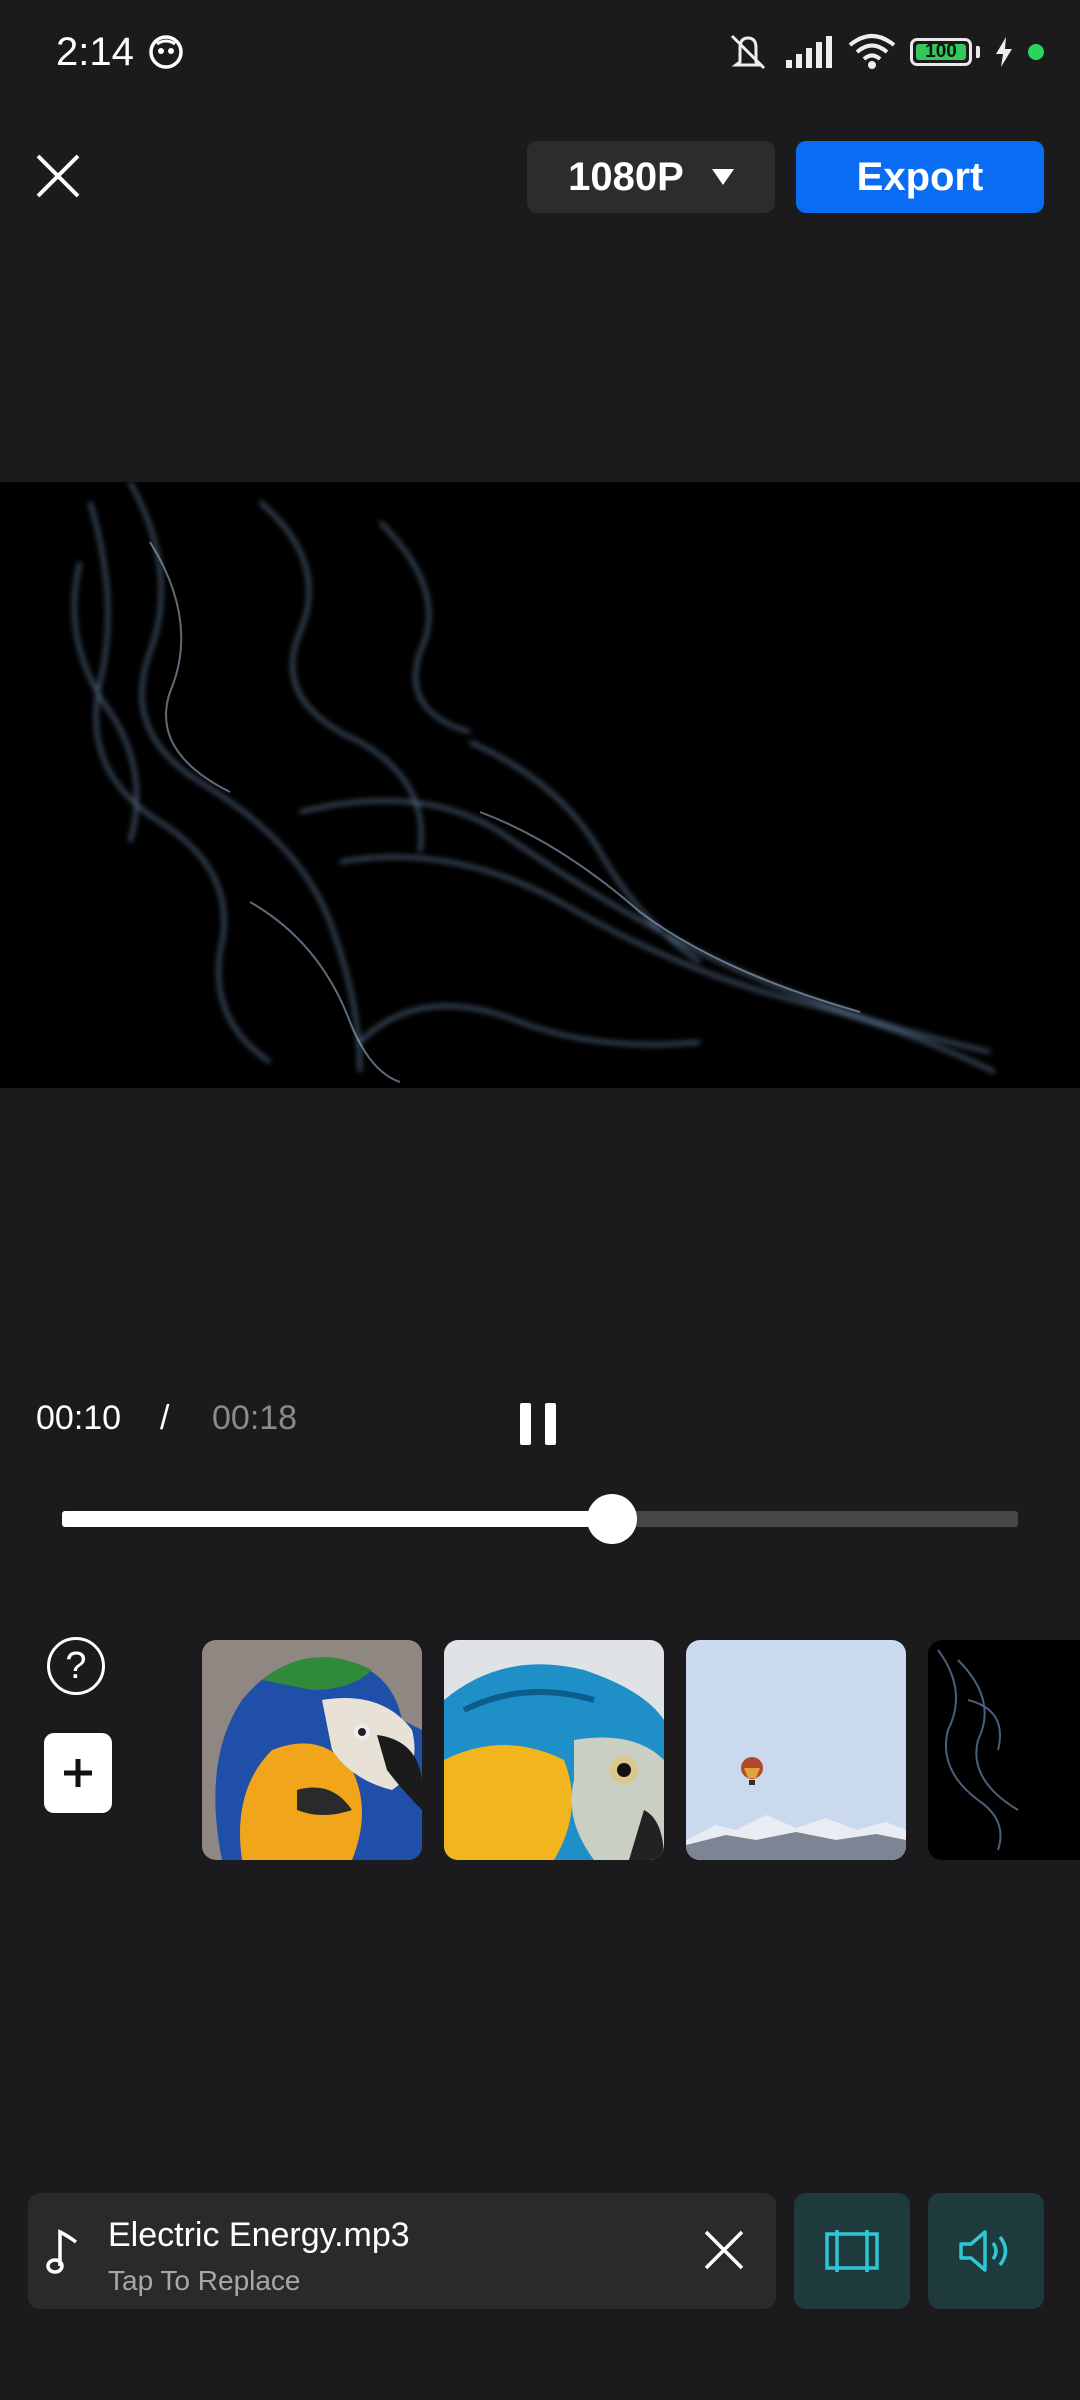 The image size is (1080, 2400). I want to click on charging-icon, so click(1004, 52).